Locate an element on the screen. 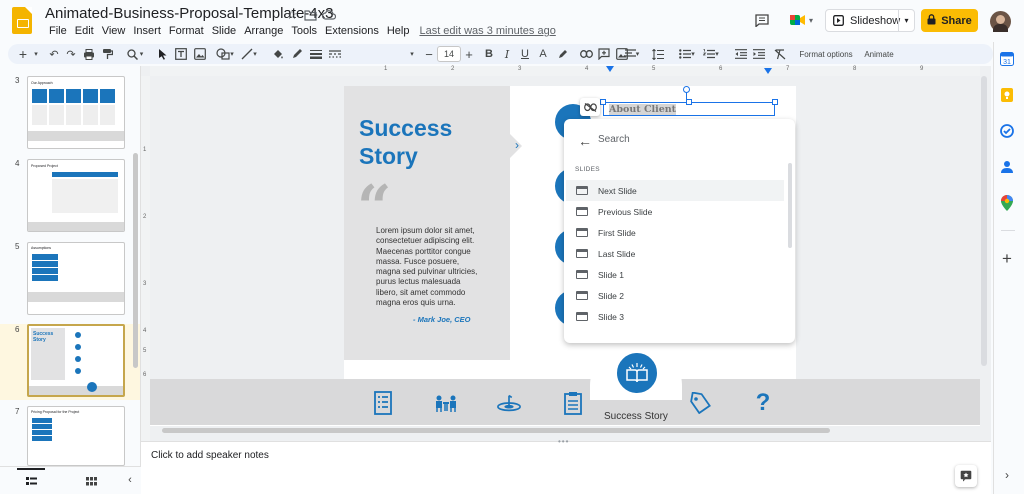 The image size is (1024, 494). comment-history-icon is located at coordinates (762, 20).